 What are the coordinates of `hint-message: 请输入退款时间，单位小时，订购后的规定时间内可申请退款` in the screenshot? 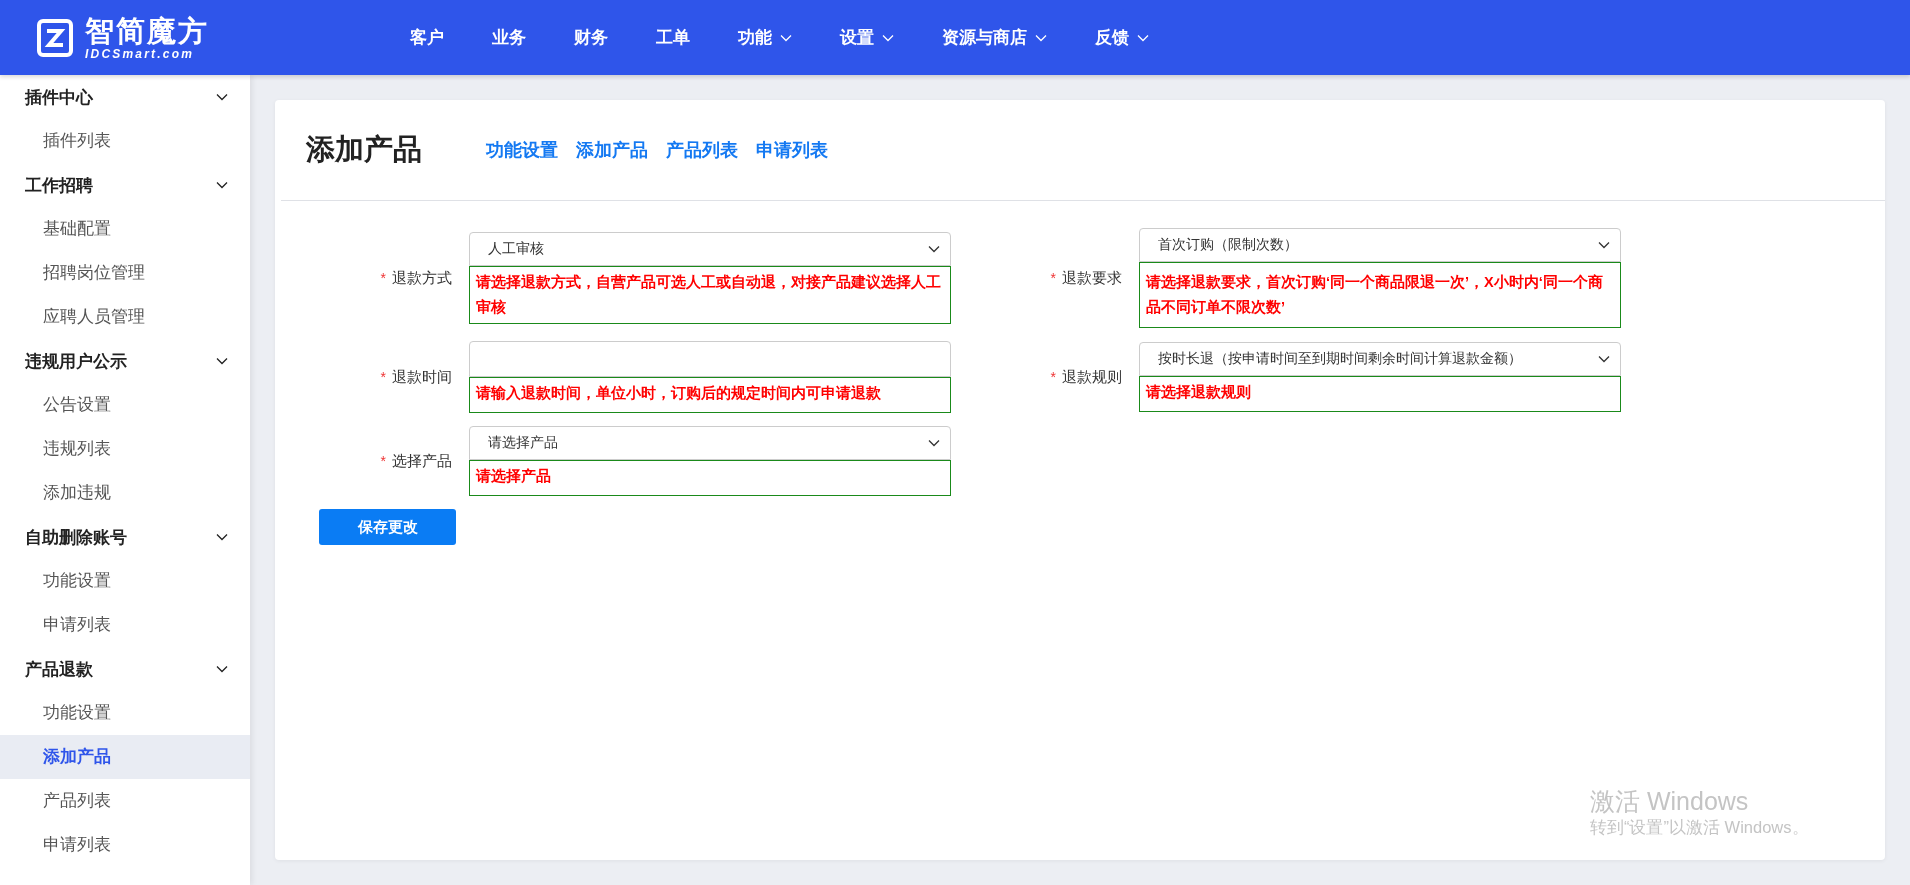 It's located at (710, 395).